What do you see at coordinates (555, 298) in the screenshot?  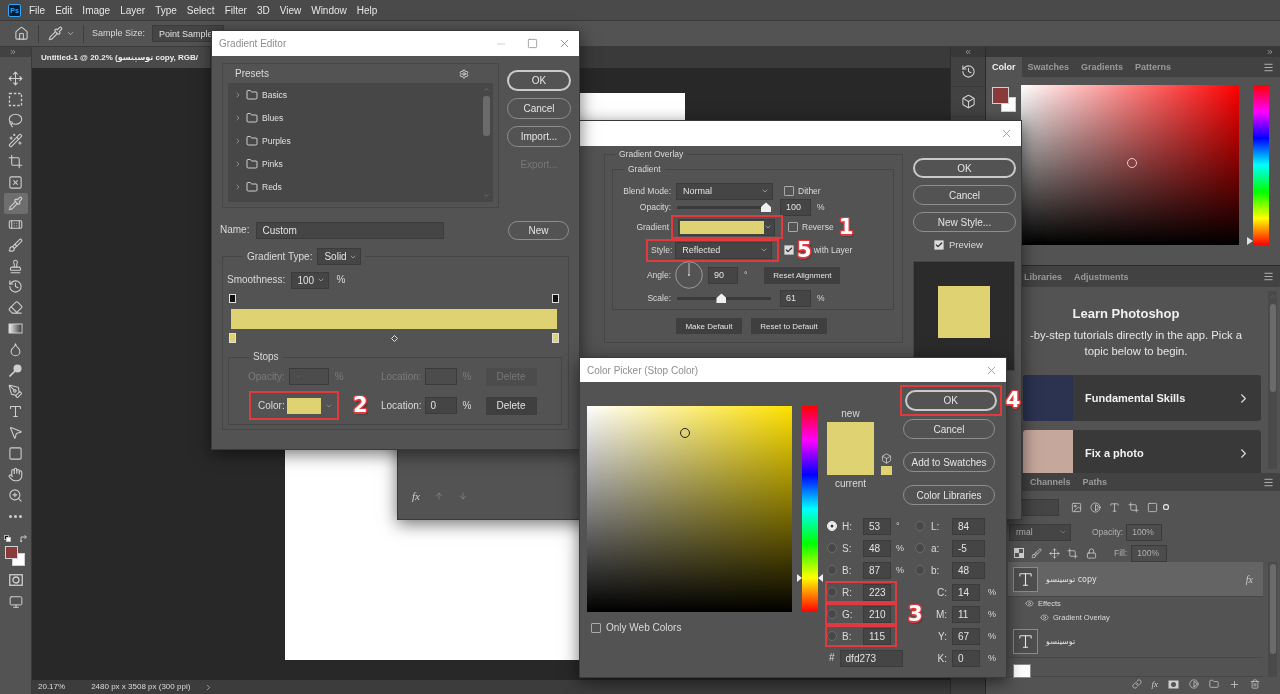 I see `opacity-stop` at bounding box center [555, 298].